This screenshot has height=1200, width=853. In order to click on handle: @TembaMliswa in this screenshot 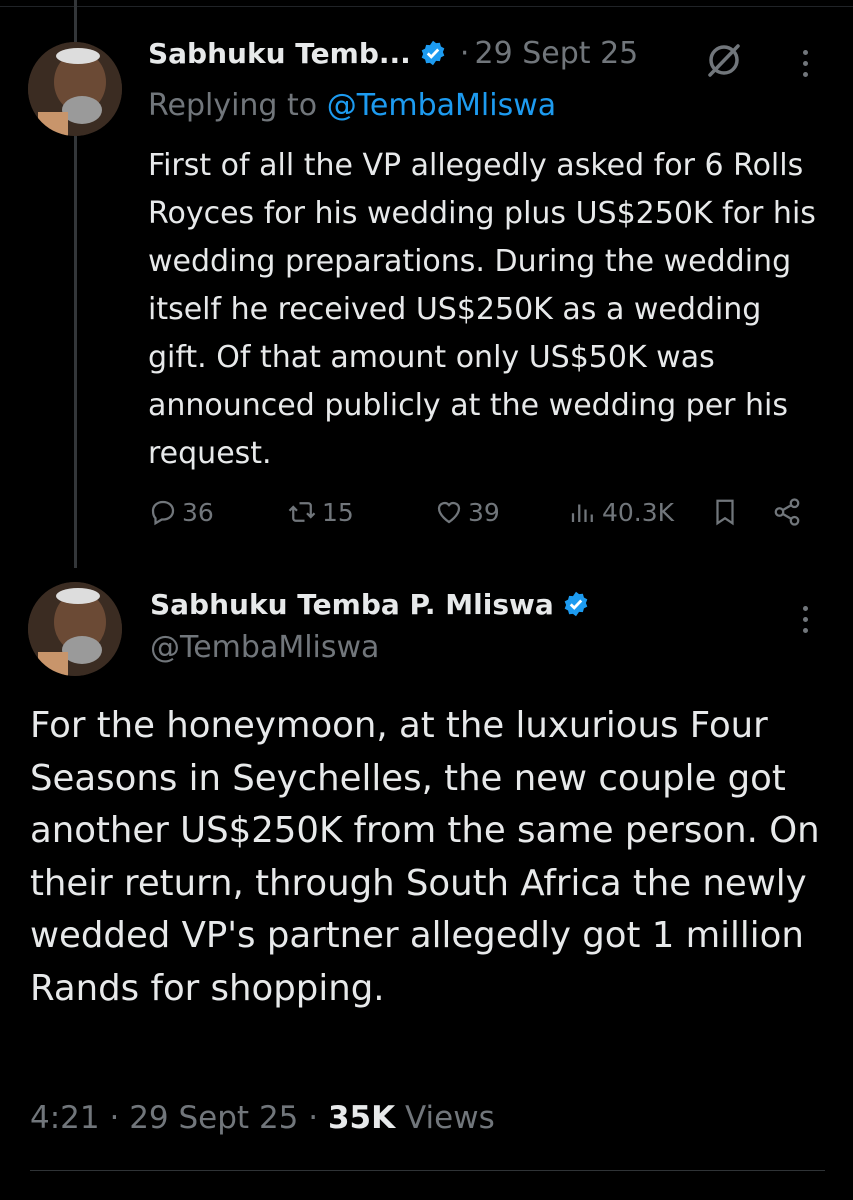, I will do `click(264, 647)`.